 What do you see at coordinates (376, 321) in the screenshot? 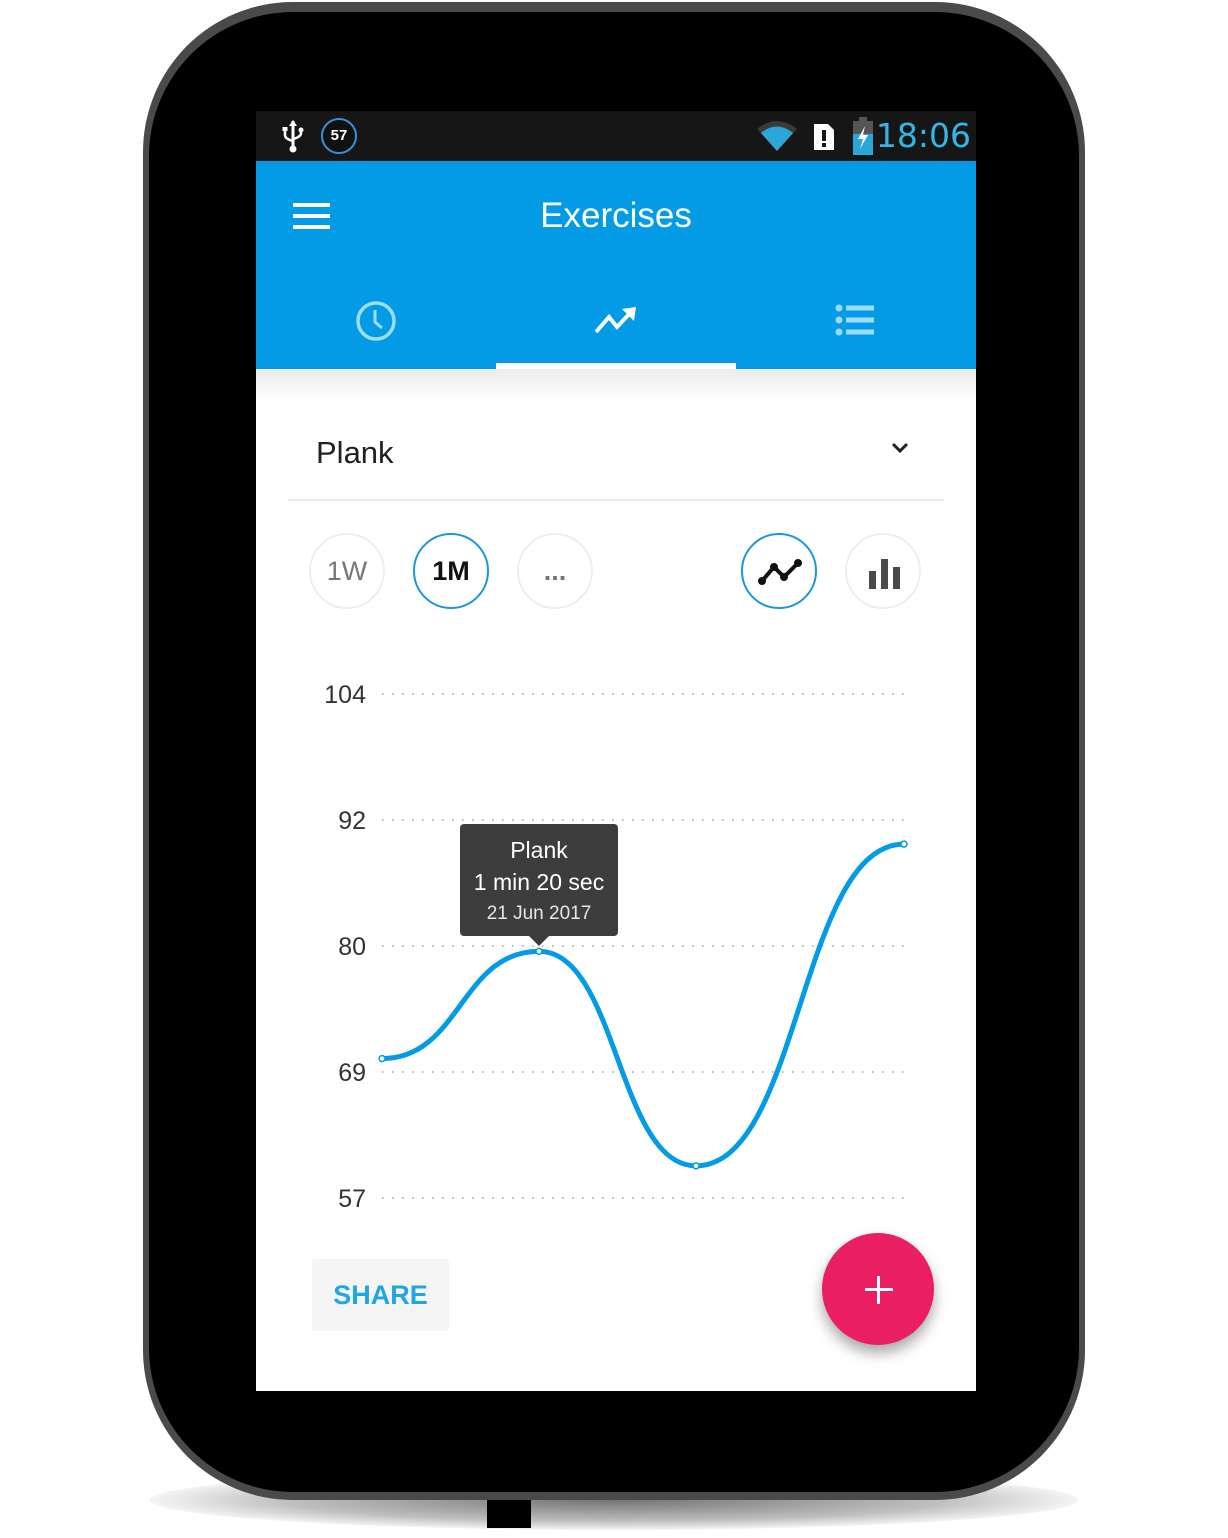
I see `clock-icon` at bounding box center [376, 321].